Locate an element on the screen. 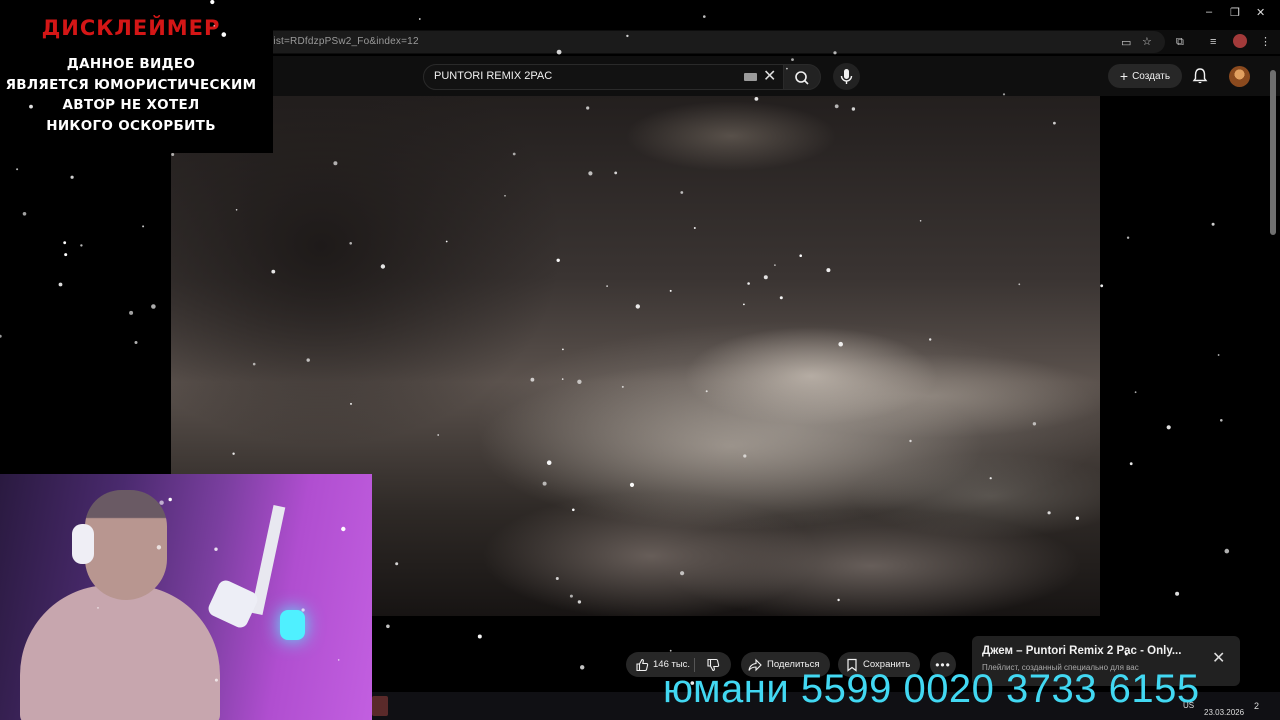 The image size is (1280, 720). media-controls-icon: ≡ is located at coordinates (1213, 42).